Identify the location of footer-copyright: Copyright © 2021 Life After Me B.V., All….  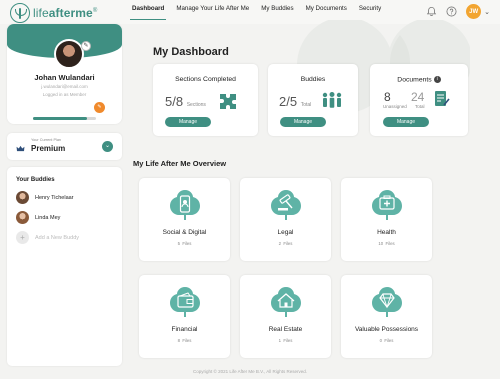
(250, 371).